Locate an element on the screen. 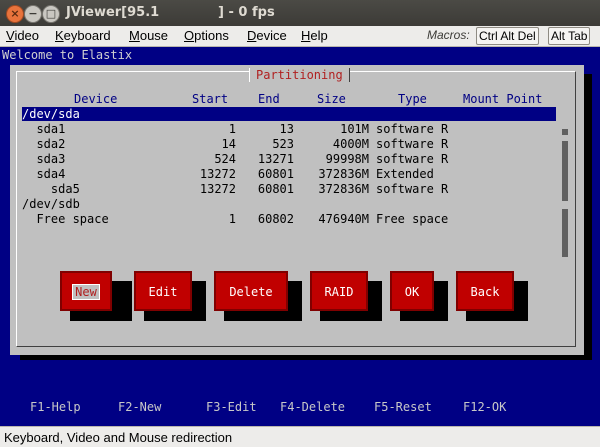 This screenshot has width=600, height=447. cell-device: Free space is located at coordinates (65, 219).